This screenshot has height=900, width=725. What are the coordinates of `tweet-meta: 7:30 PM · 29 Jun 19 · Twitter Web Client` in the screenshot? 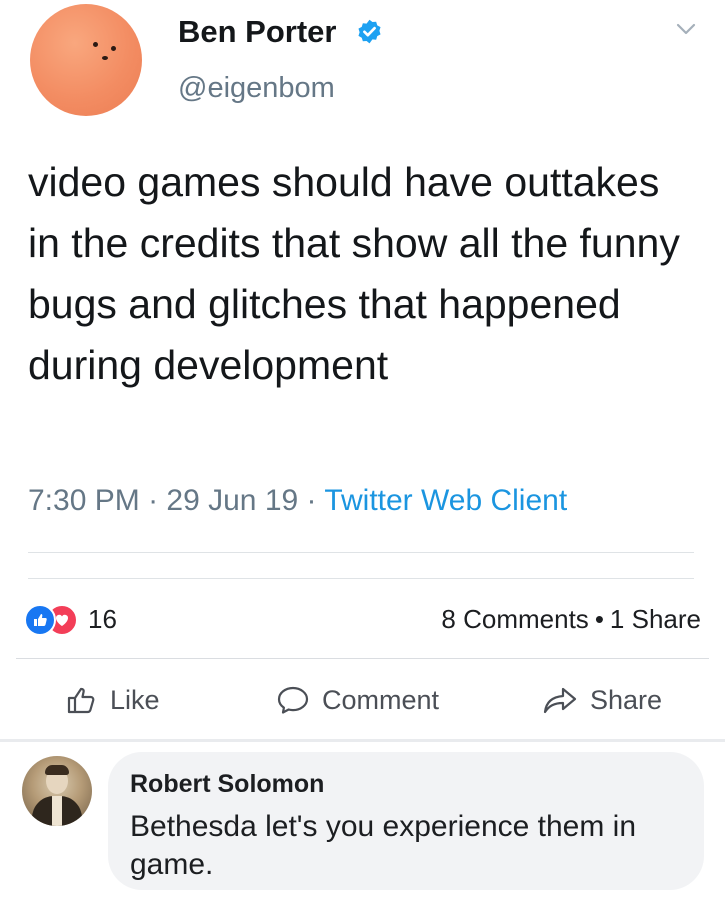 It's located at (297, 501).